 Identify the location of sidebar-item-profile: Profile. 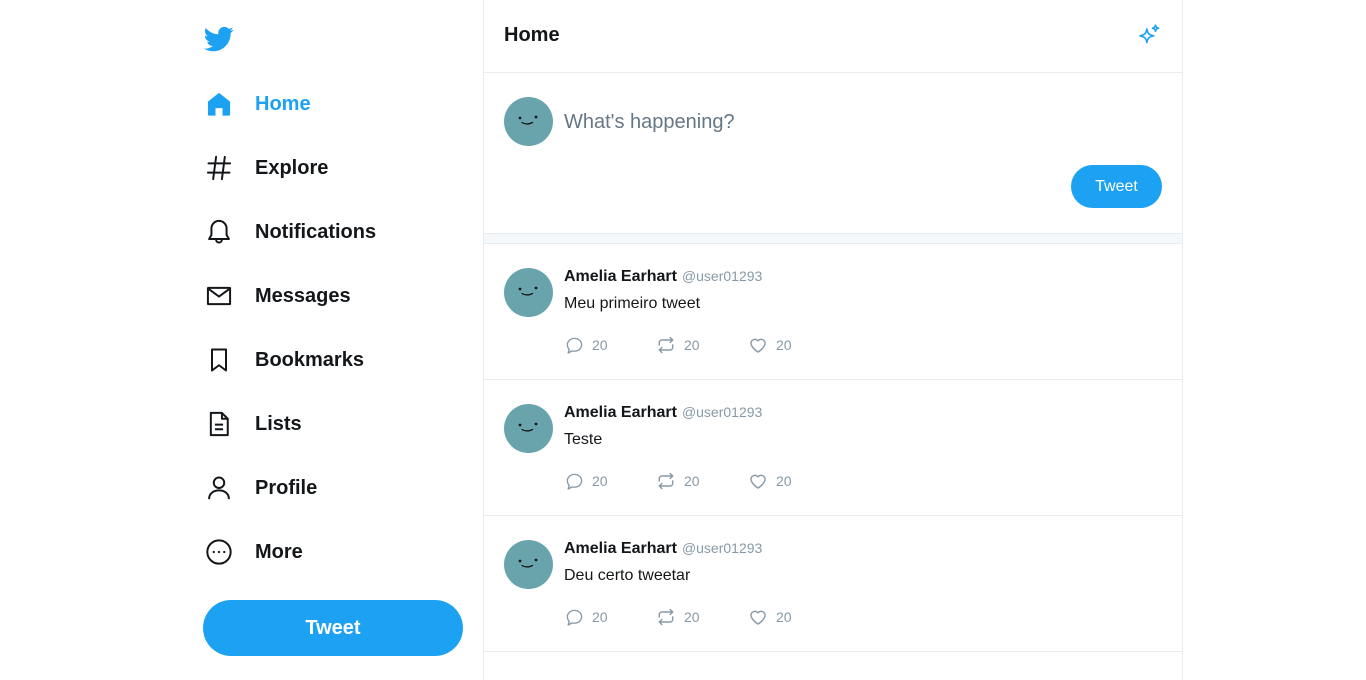
(260, 488).